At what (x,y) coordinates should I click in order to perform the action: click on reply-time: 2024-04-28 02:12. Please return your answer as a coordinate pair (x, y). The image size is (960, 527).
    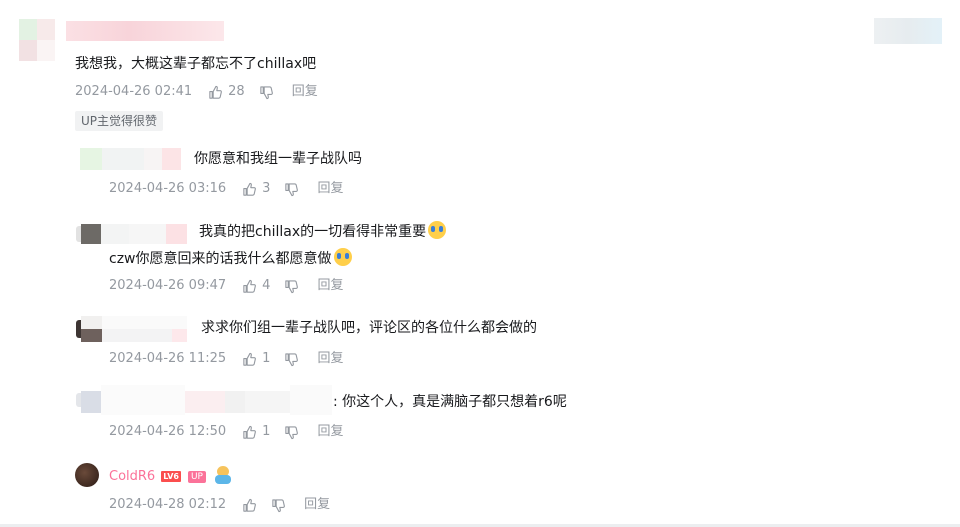
    Looking at the image, I should click on (168, 504).